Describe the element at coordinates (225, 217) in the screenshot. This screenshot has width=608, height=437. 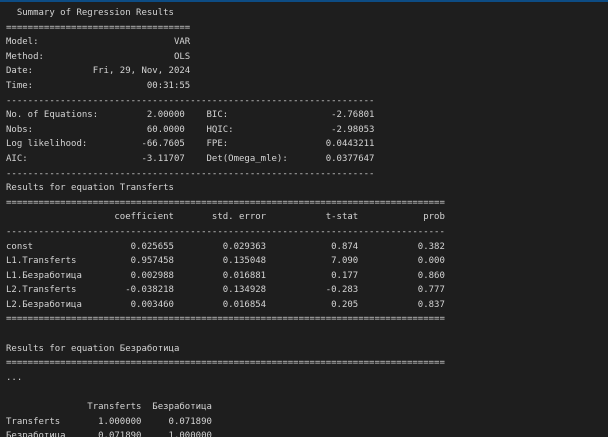
I see `output-line: coefficient std. error t-stat prob` at that location.